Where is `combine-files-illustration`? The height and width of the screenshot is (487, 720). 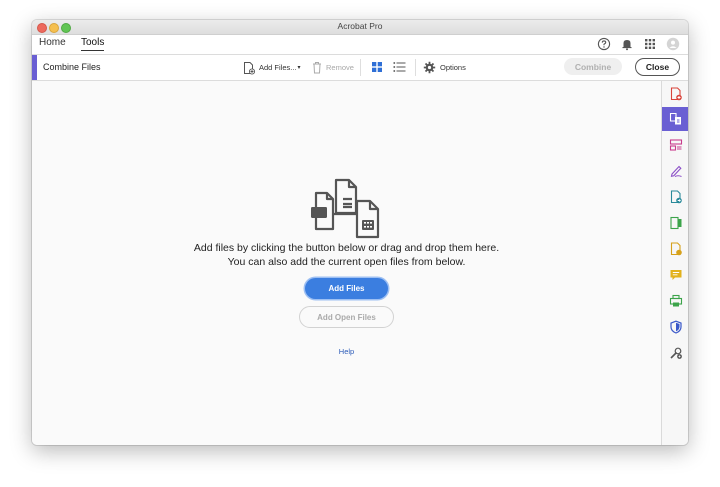 combine-files-illustration is located at coordinates (345, 208).